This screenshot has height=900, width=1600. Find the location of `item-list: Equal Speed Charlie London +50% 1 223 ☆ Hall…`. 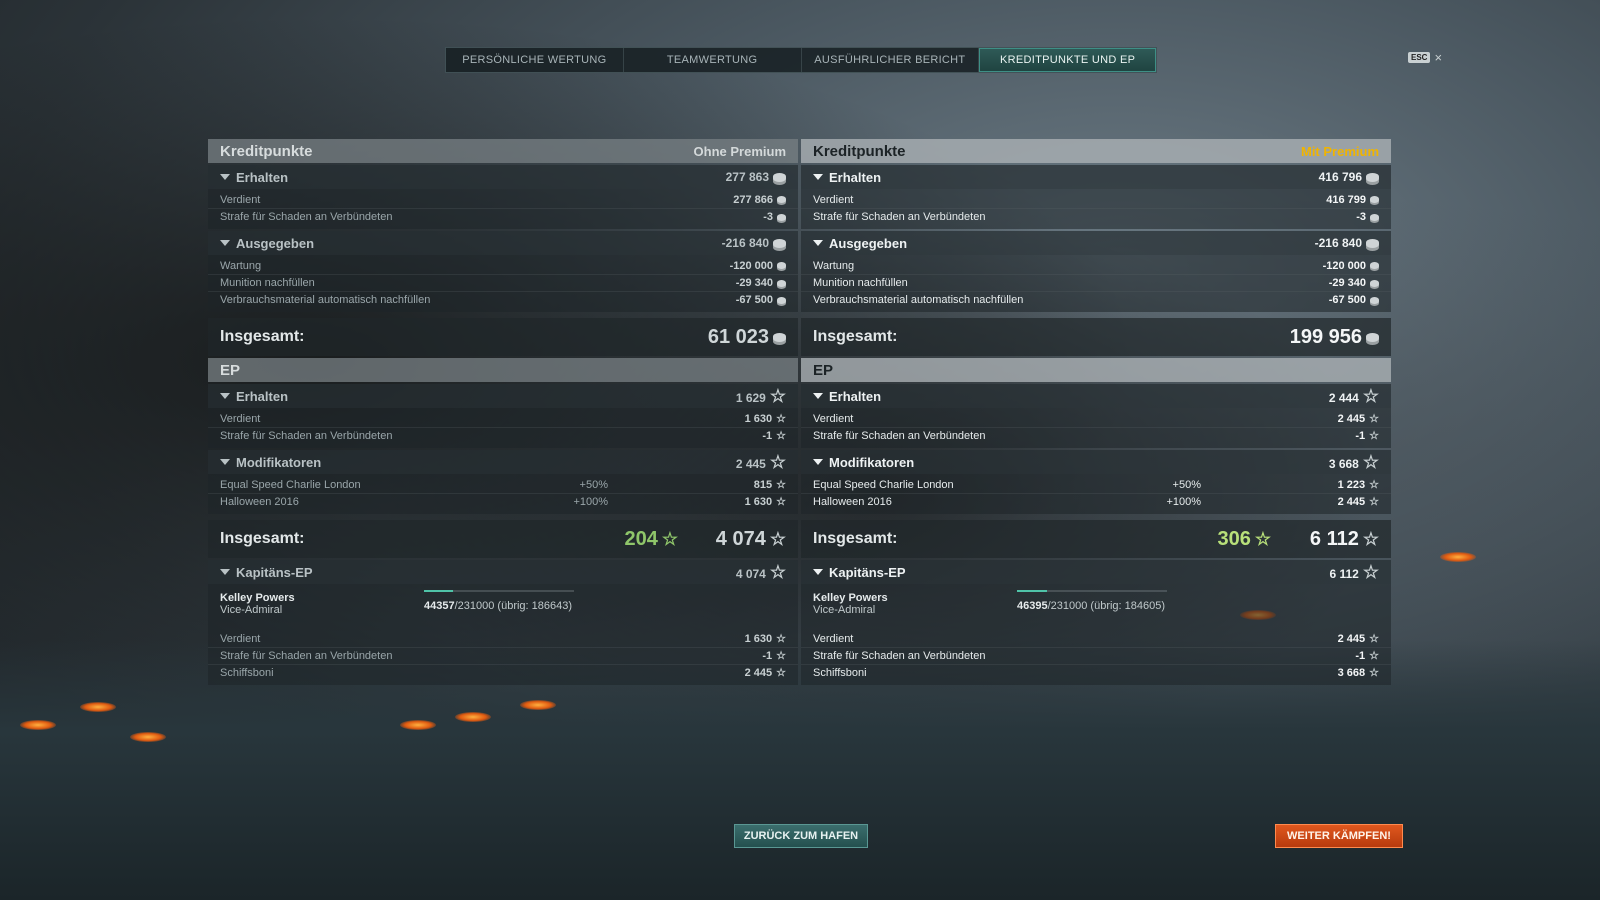

item-list: Equal Speed Charlie London +50% 1 223 ☆ Hall… is located at coordinates (1096, 494).